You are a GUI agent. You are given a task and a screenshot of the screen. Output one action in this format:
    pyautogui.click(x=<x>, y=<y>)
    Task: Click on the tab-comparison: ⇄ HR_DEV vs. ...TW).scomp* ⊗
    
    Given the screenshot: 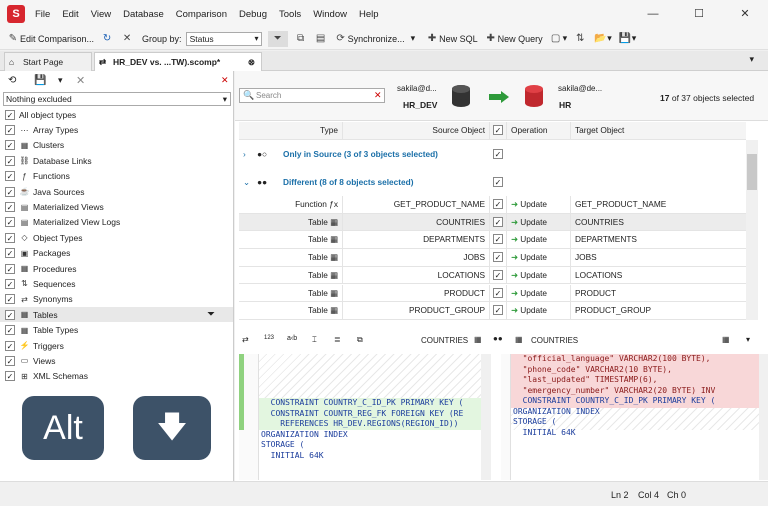 What is the action you would take?
    pyautogui.click(x=178, y=61)
    